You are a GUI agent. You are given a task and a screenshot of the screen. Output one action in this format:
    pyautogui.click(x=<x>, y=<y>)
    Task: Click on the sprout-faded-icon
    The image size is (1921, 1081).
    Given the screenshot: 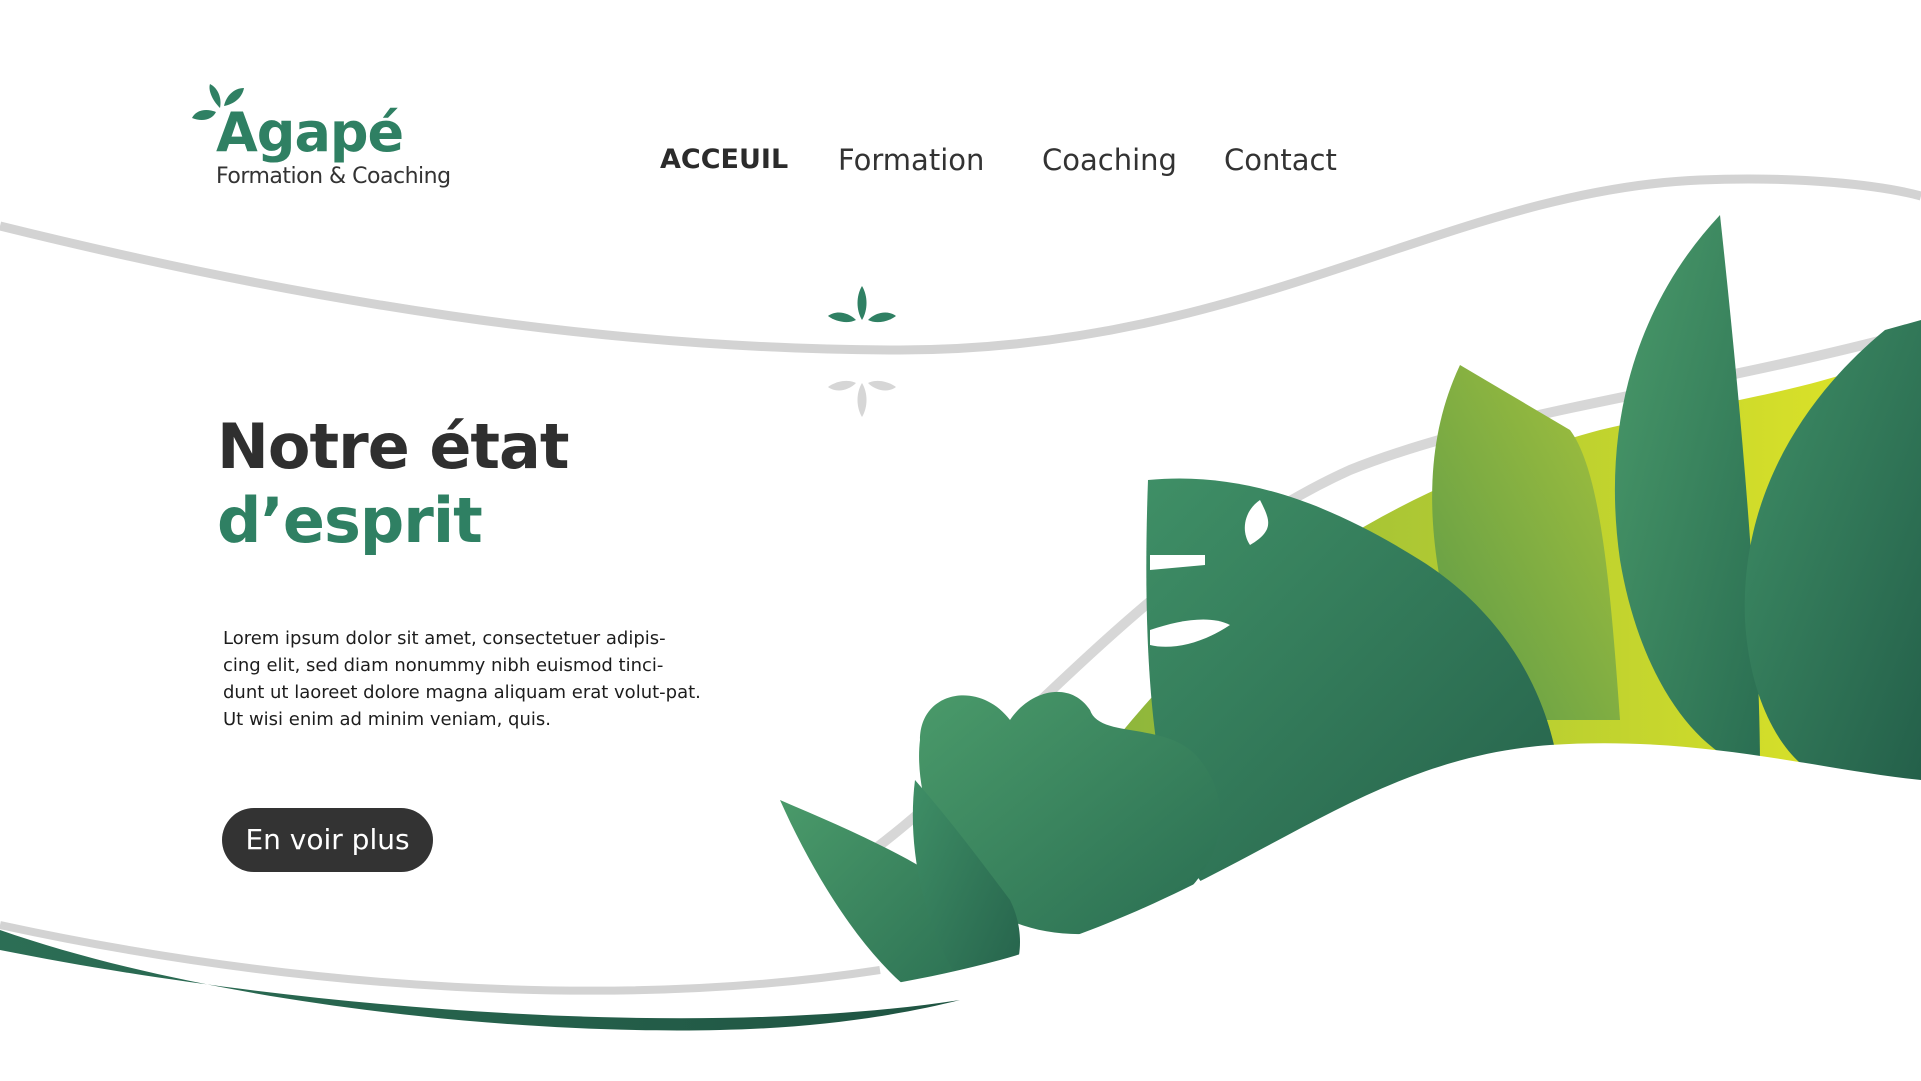 What is the action you would take?
    pyautogui.click(x=862, y=398)
    